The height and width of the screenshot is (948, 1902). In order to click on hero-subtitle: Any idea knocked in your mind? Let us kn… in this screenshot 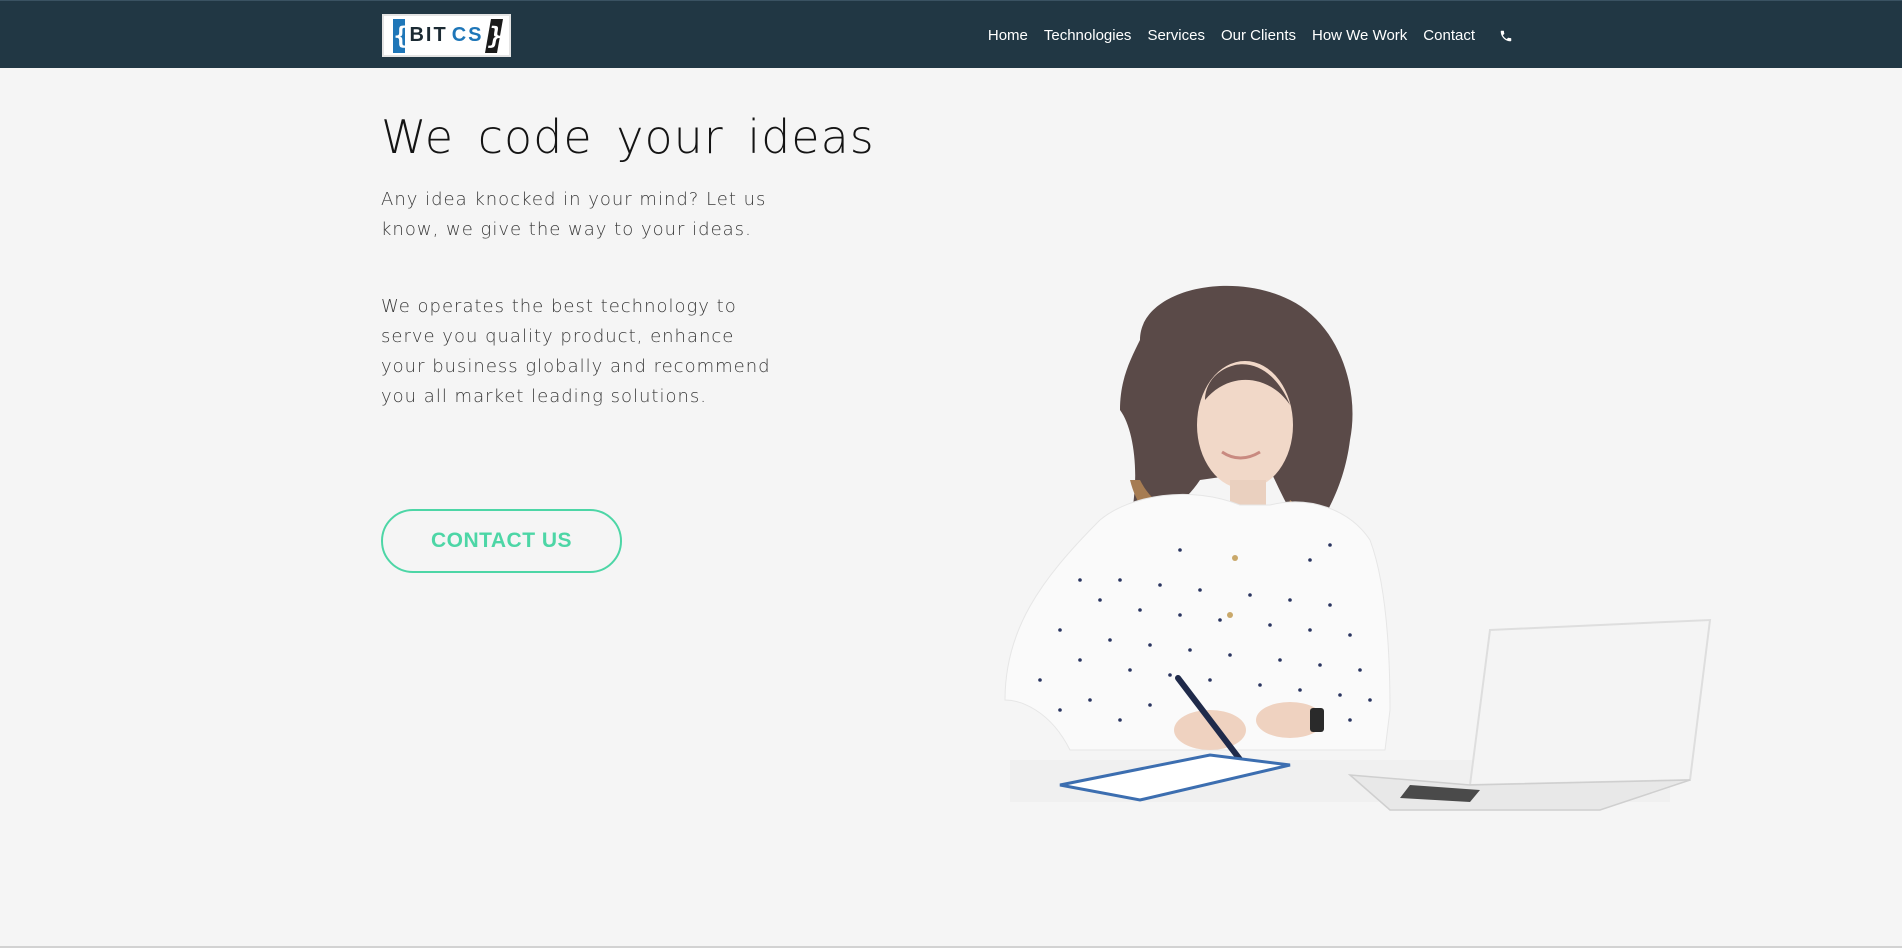, I will do `click(574, 214)`.